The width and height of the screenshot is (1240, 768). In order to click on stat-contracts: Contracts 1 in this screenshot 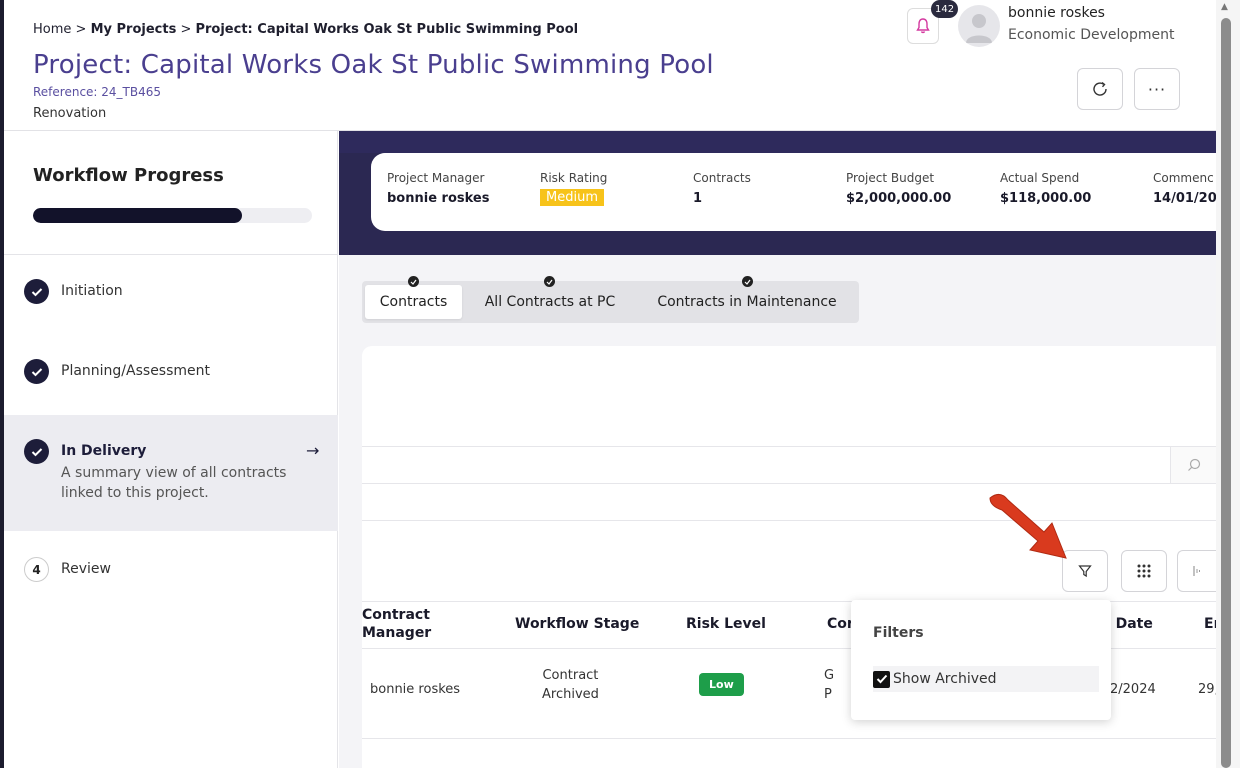, I will do `click(722, 188)`.